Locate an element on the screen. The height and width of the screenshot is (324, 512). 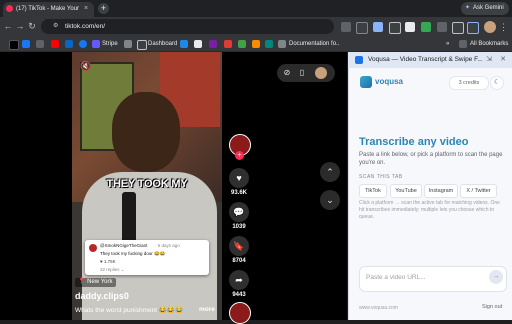
ask-gemini-label: Ask Gemini is located at coordinates (488, 8).